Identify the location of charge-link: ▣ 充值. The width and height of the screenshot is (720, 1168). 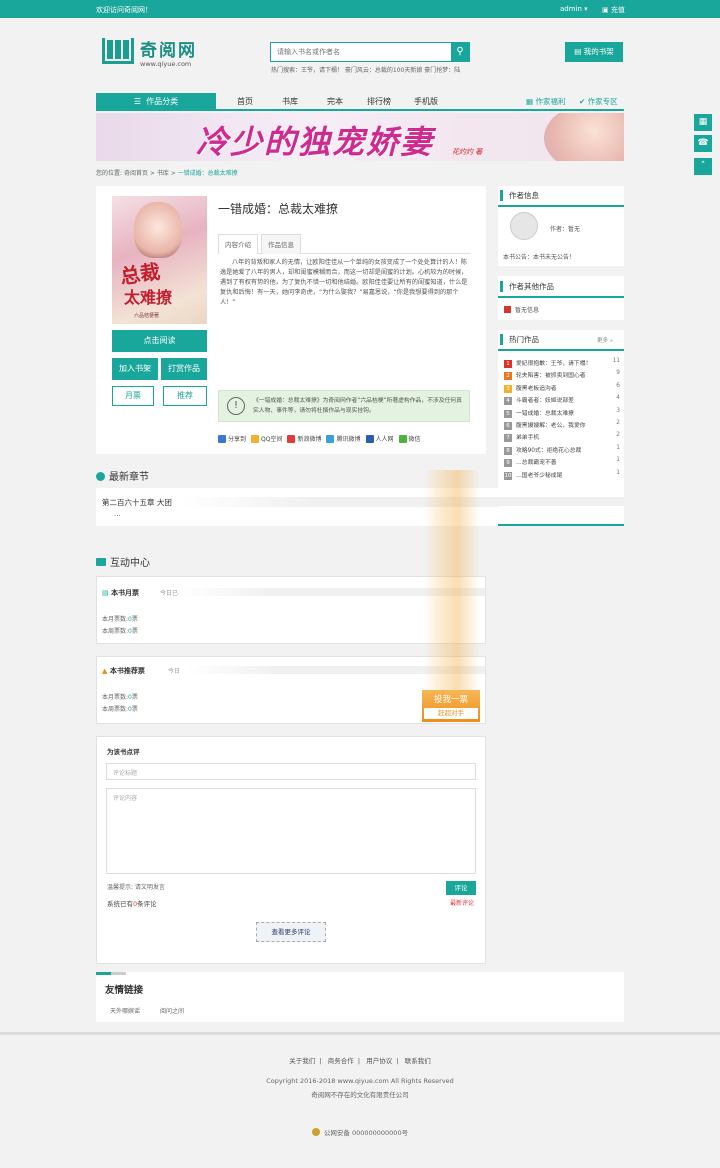
(613, 10).